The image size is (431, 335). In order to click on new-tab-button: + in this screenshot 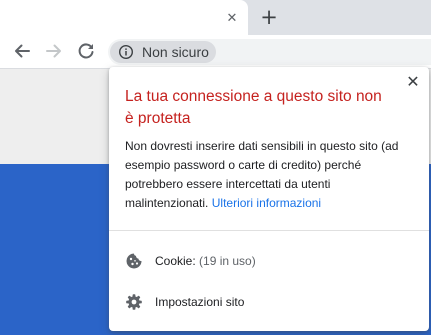, I will do `click(269, 17)`.